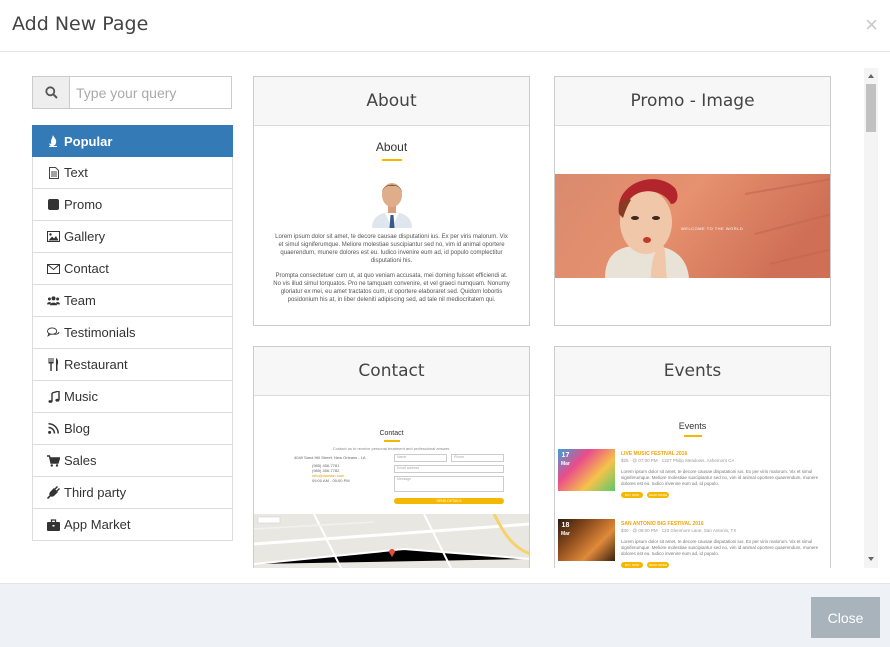 The image size is (890, 647). What do you see at coordinates (449, 501) in the screenshot?
I see `form-send-button: SEND DETAILS` at bounding box center [449, 501].